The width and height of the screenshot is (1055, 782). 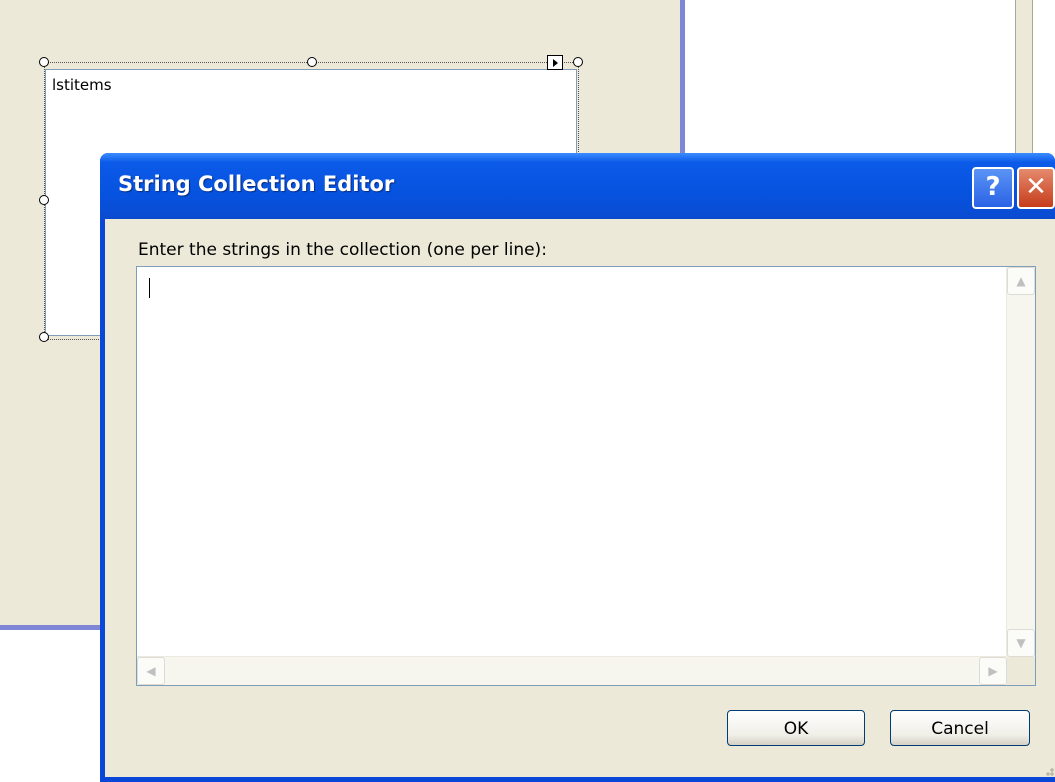 I want to click on cancel-button: Cancel, so click(x=960, y=728).